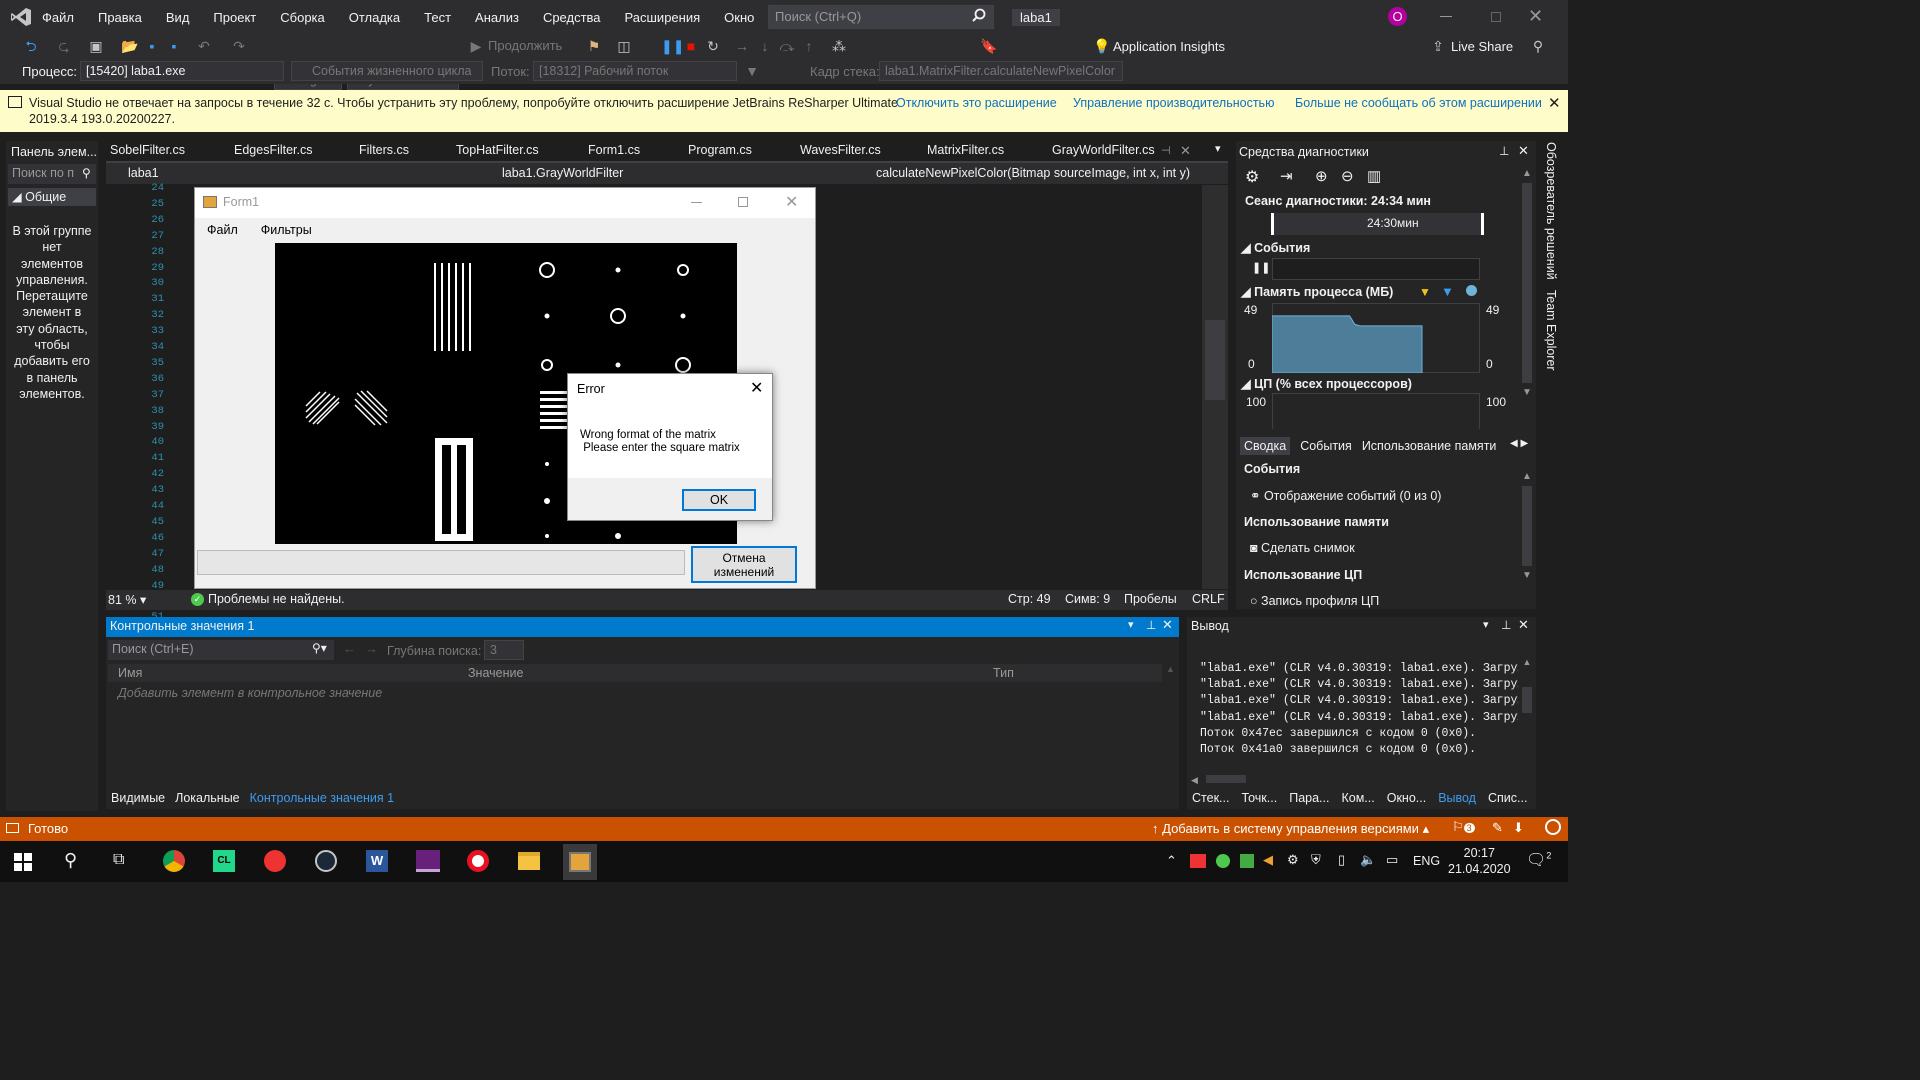  What do you see at coordinates (1103, 151) in the screenshot?
I see `tab-8: GrayWorldFilter.cs` at bounding box center [1103, 151].